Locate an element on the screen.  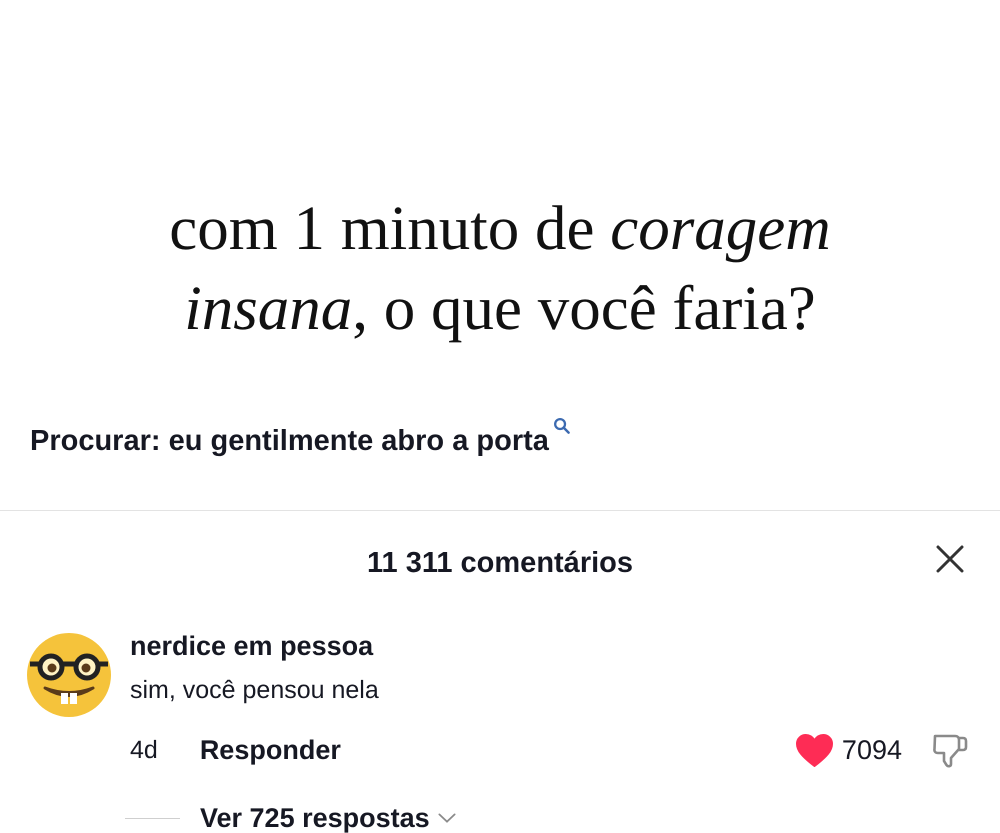
close-icon is located at coordinates (950, 559).